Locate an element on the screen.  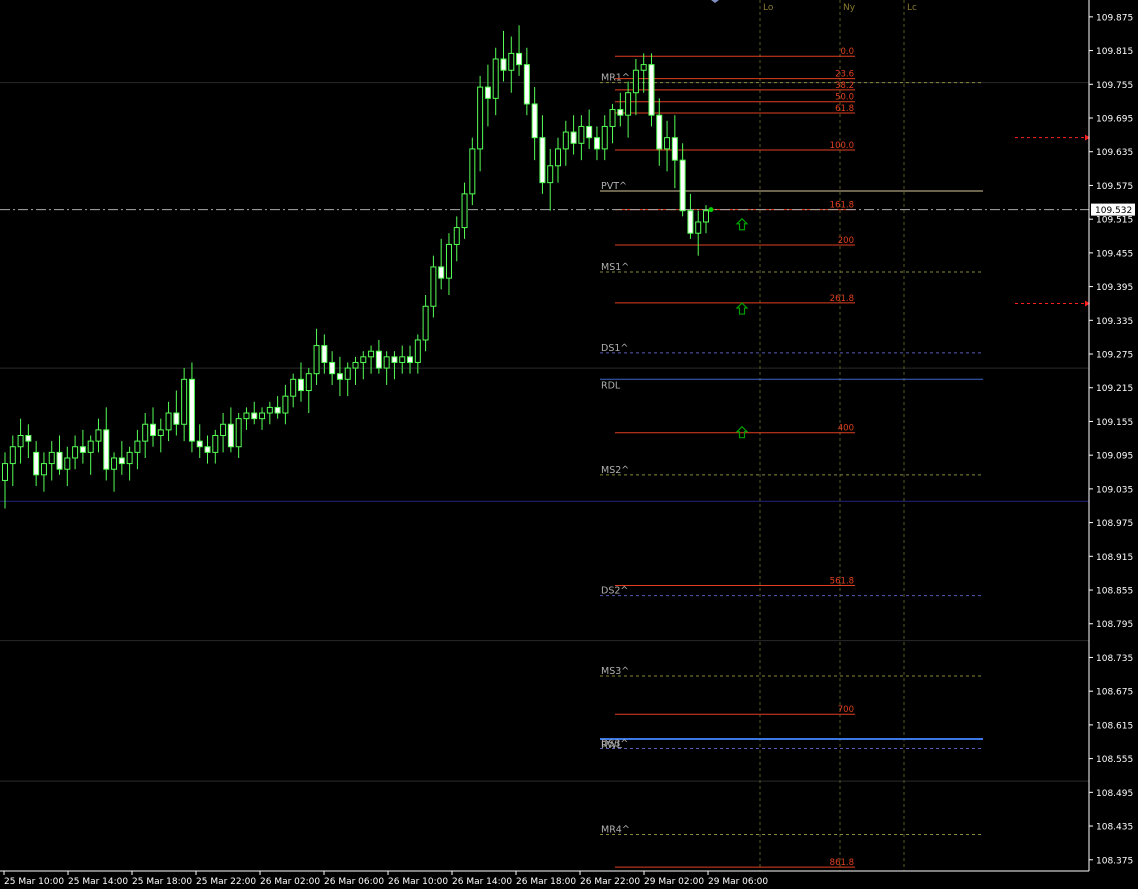
x-tick-label: 26 Mar 10:00 is located at coordinates (418, 882).